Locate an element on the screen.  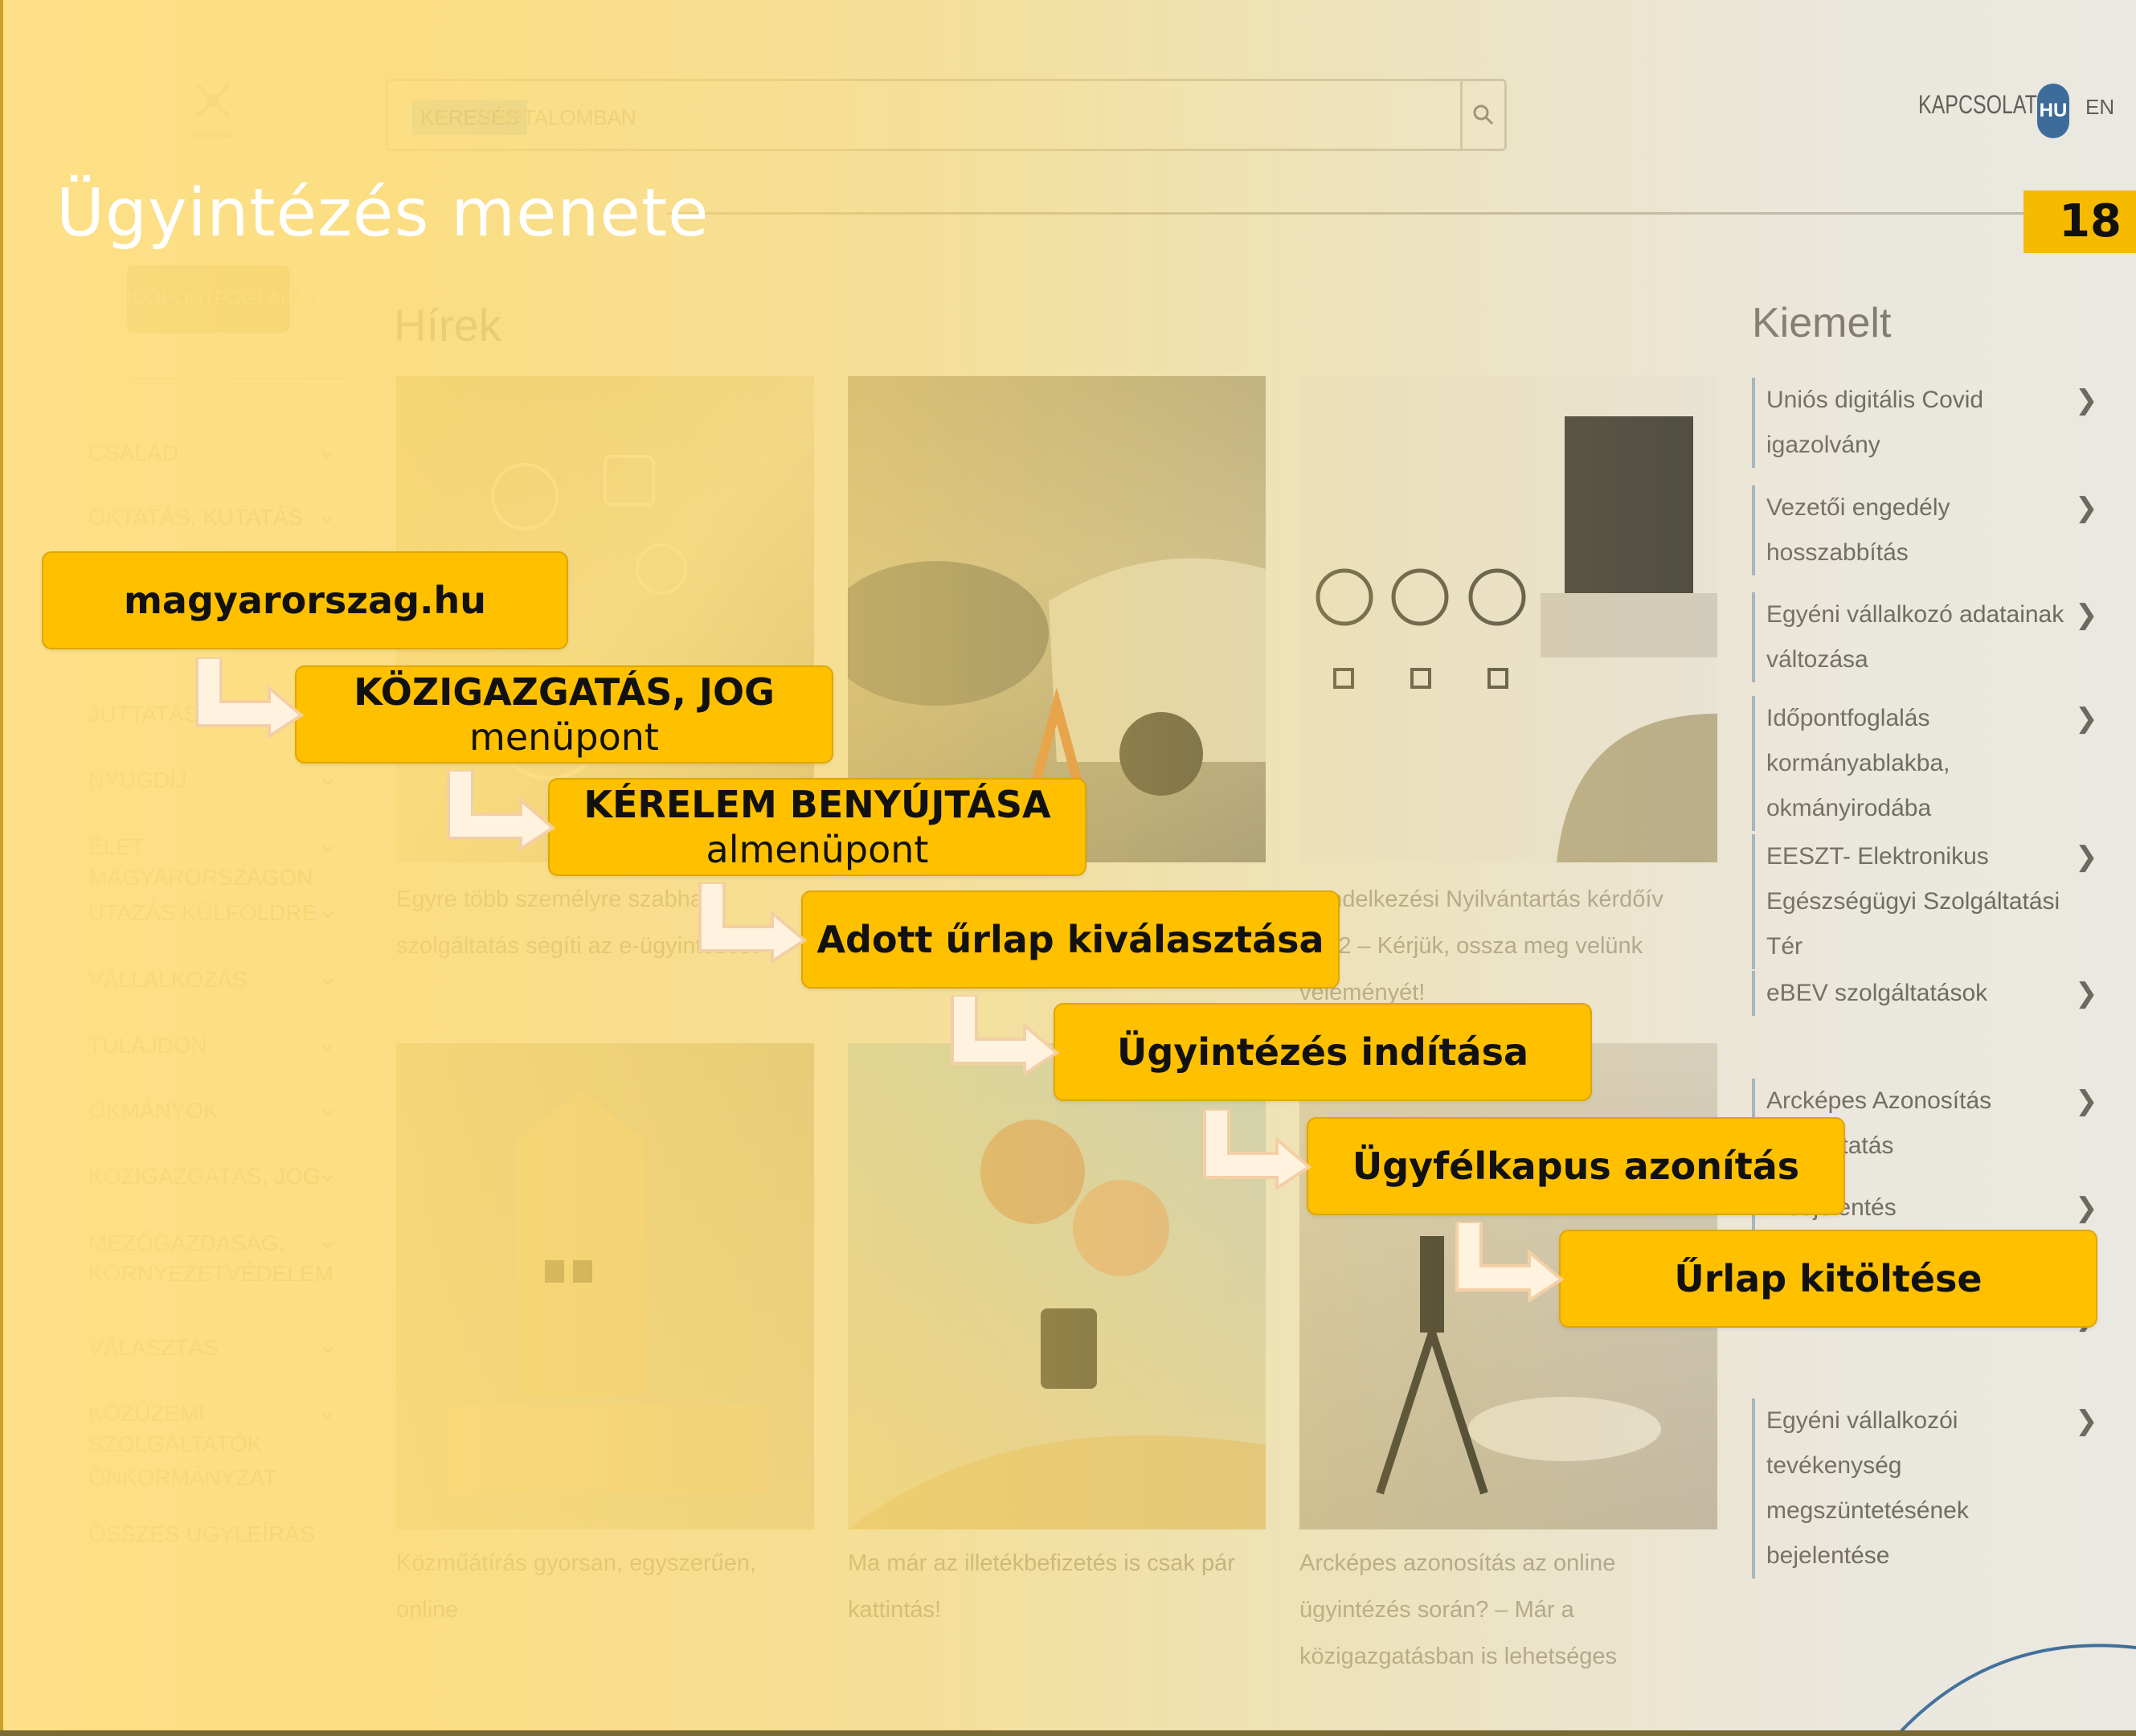
sidebar-item: KÖZIGAZGATÁS, JOG is located at coordinates (208, 1176).